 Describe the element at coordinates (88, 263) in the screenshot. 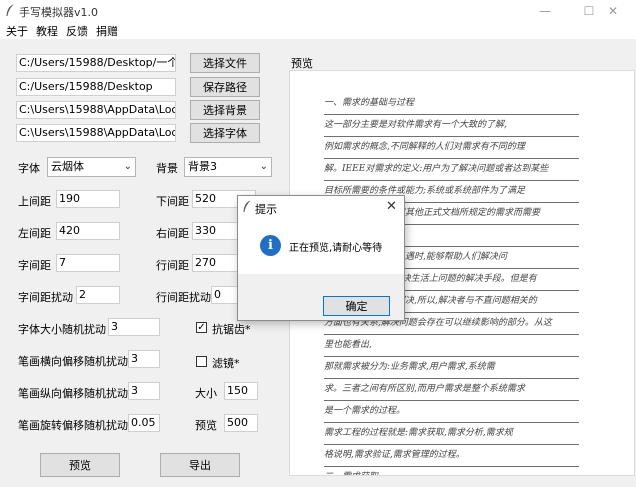

I see `char-spacing-input: 7` at that location.